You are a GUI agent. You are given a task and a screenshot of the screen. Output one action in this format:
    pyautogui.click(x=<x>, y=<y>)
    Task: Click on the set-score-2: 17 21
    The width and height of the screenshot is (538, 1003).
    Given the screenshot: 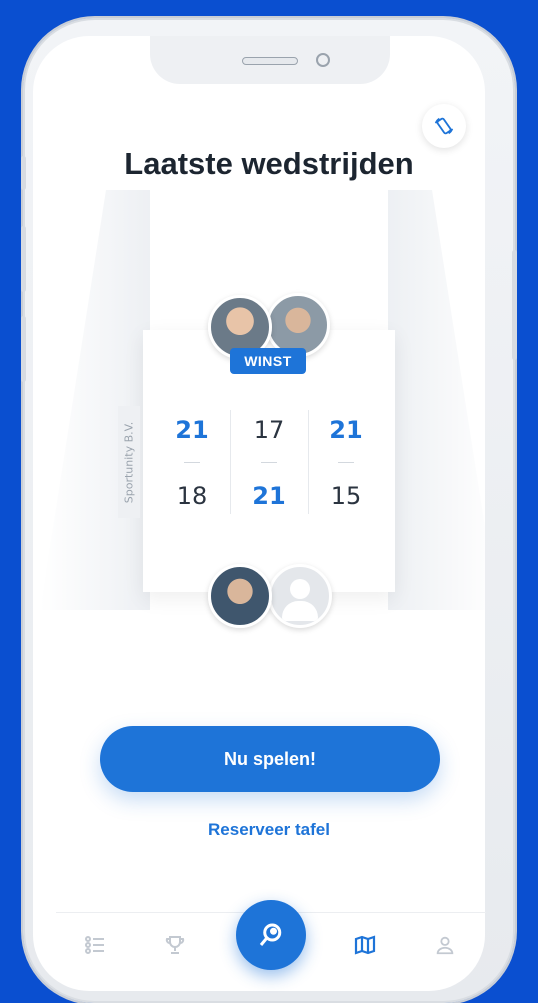 What is the action you would take?
    pyautogui.click(x=269, y=462)
    